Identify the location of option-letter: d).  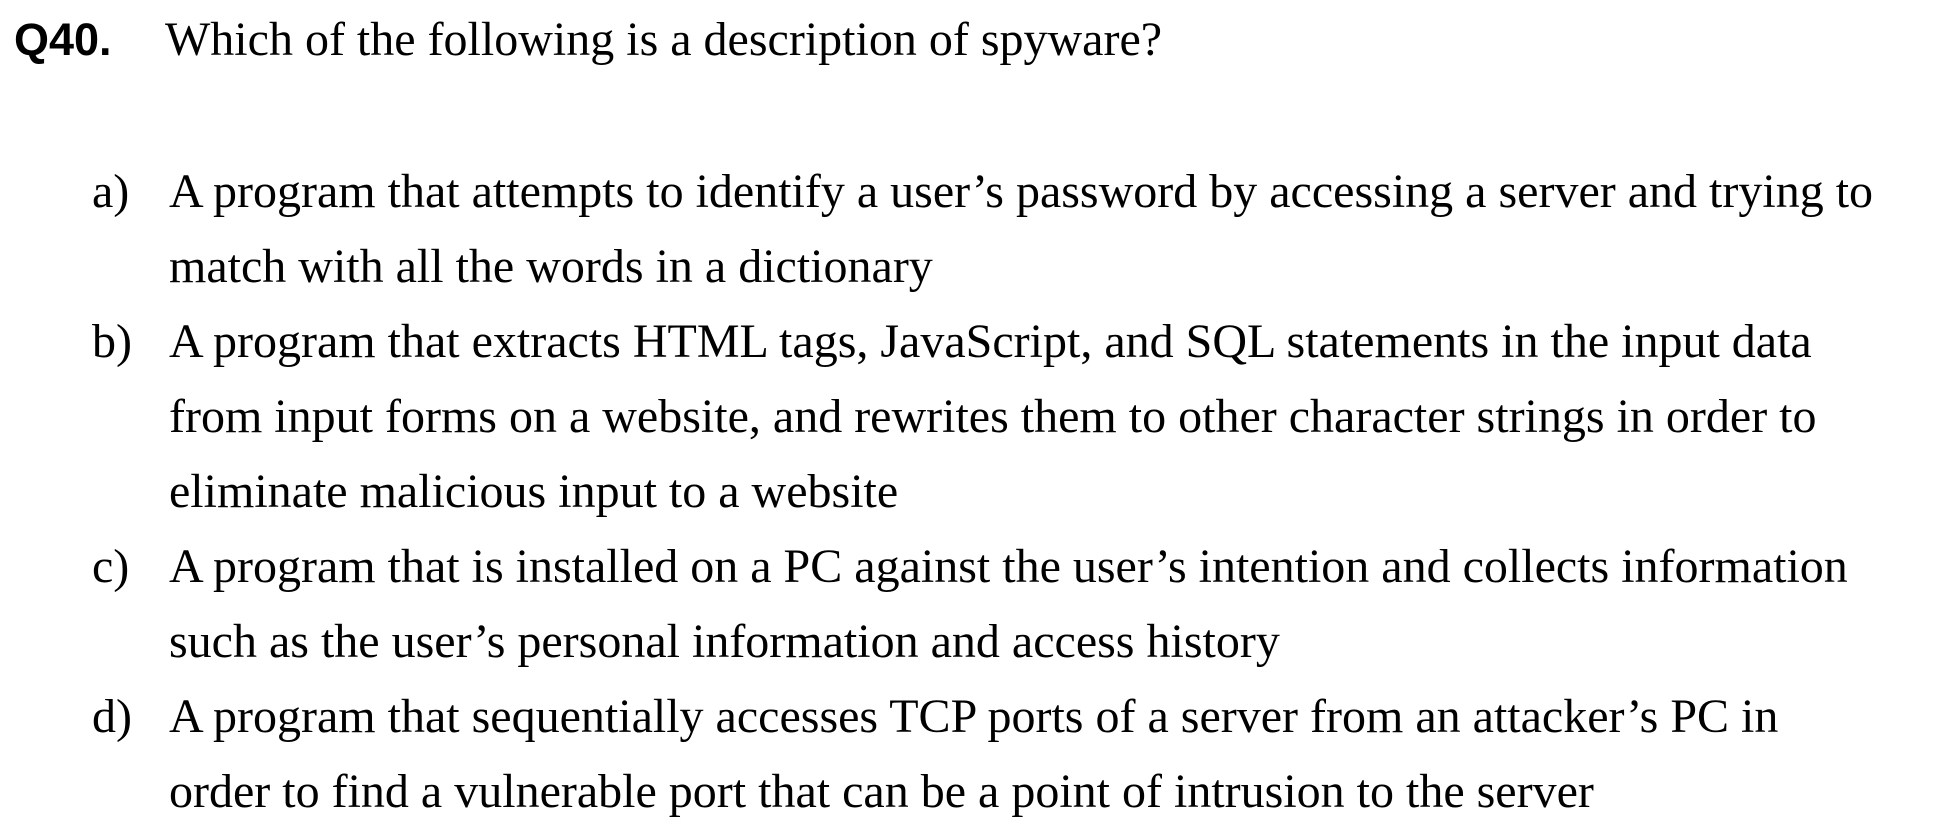
(112, 716).